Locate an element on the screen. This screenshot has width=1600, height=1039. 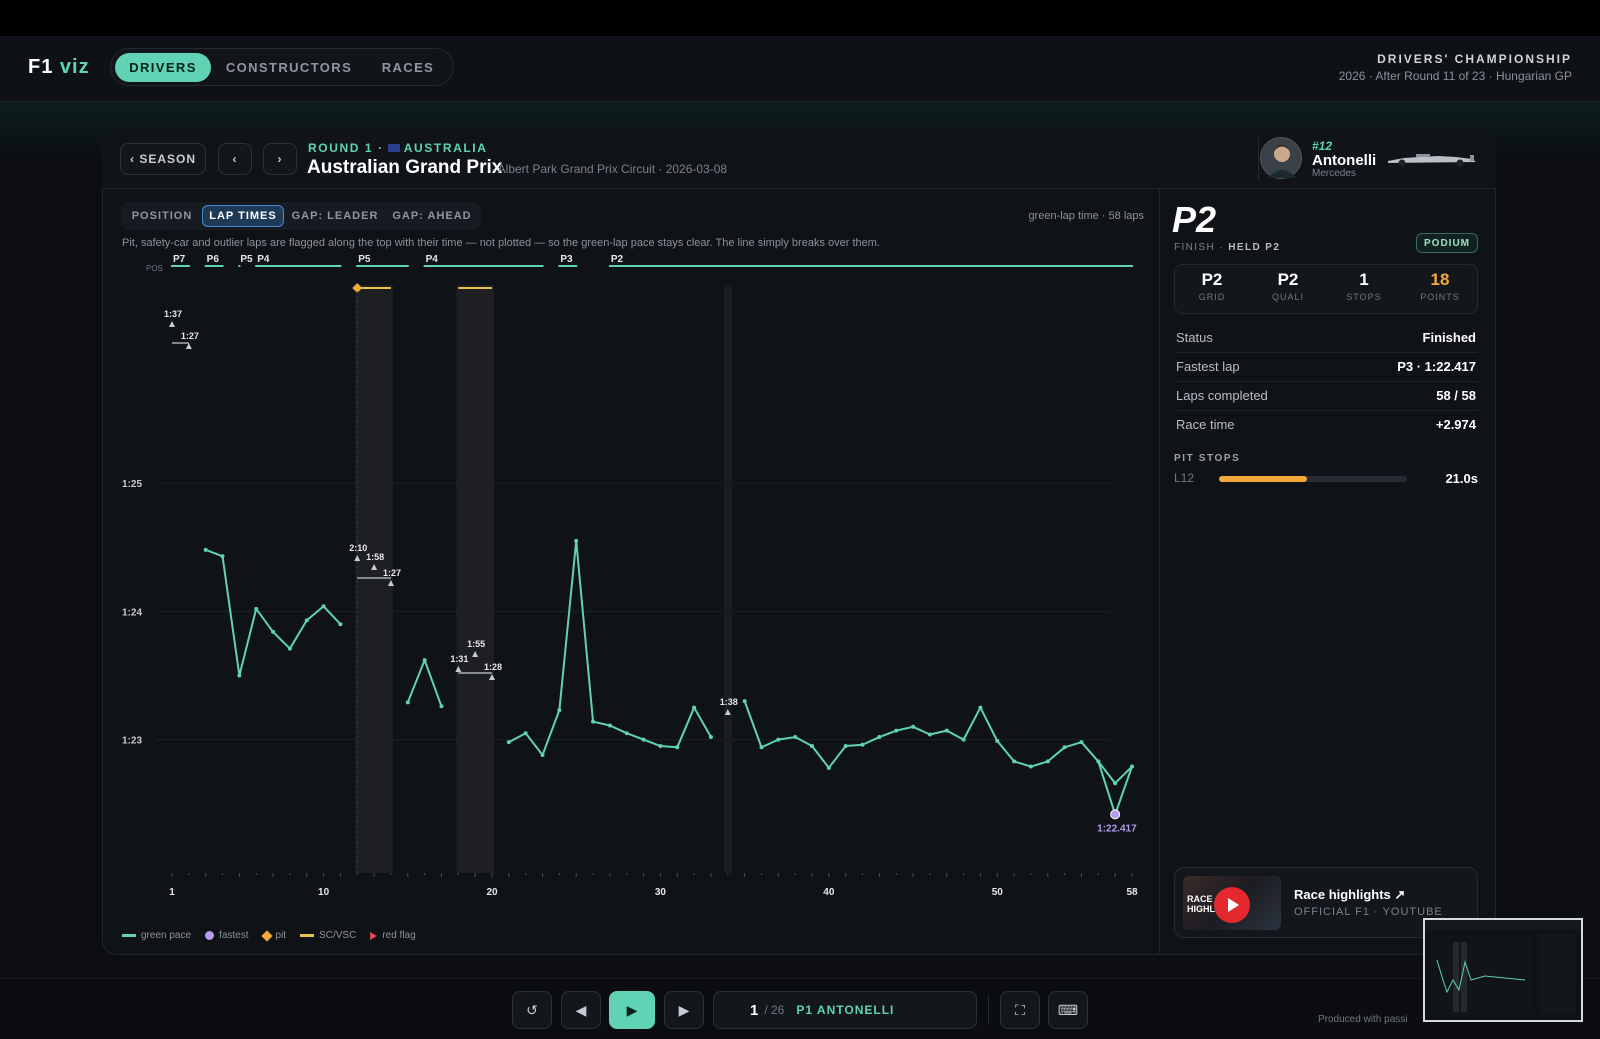
fastest-lap-point is located at coordinates (1115, 814).